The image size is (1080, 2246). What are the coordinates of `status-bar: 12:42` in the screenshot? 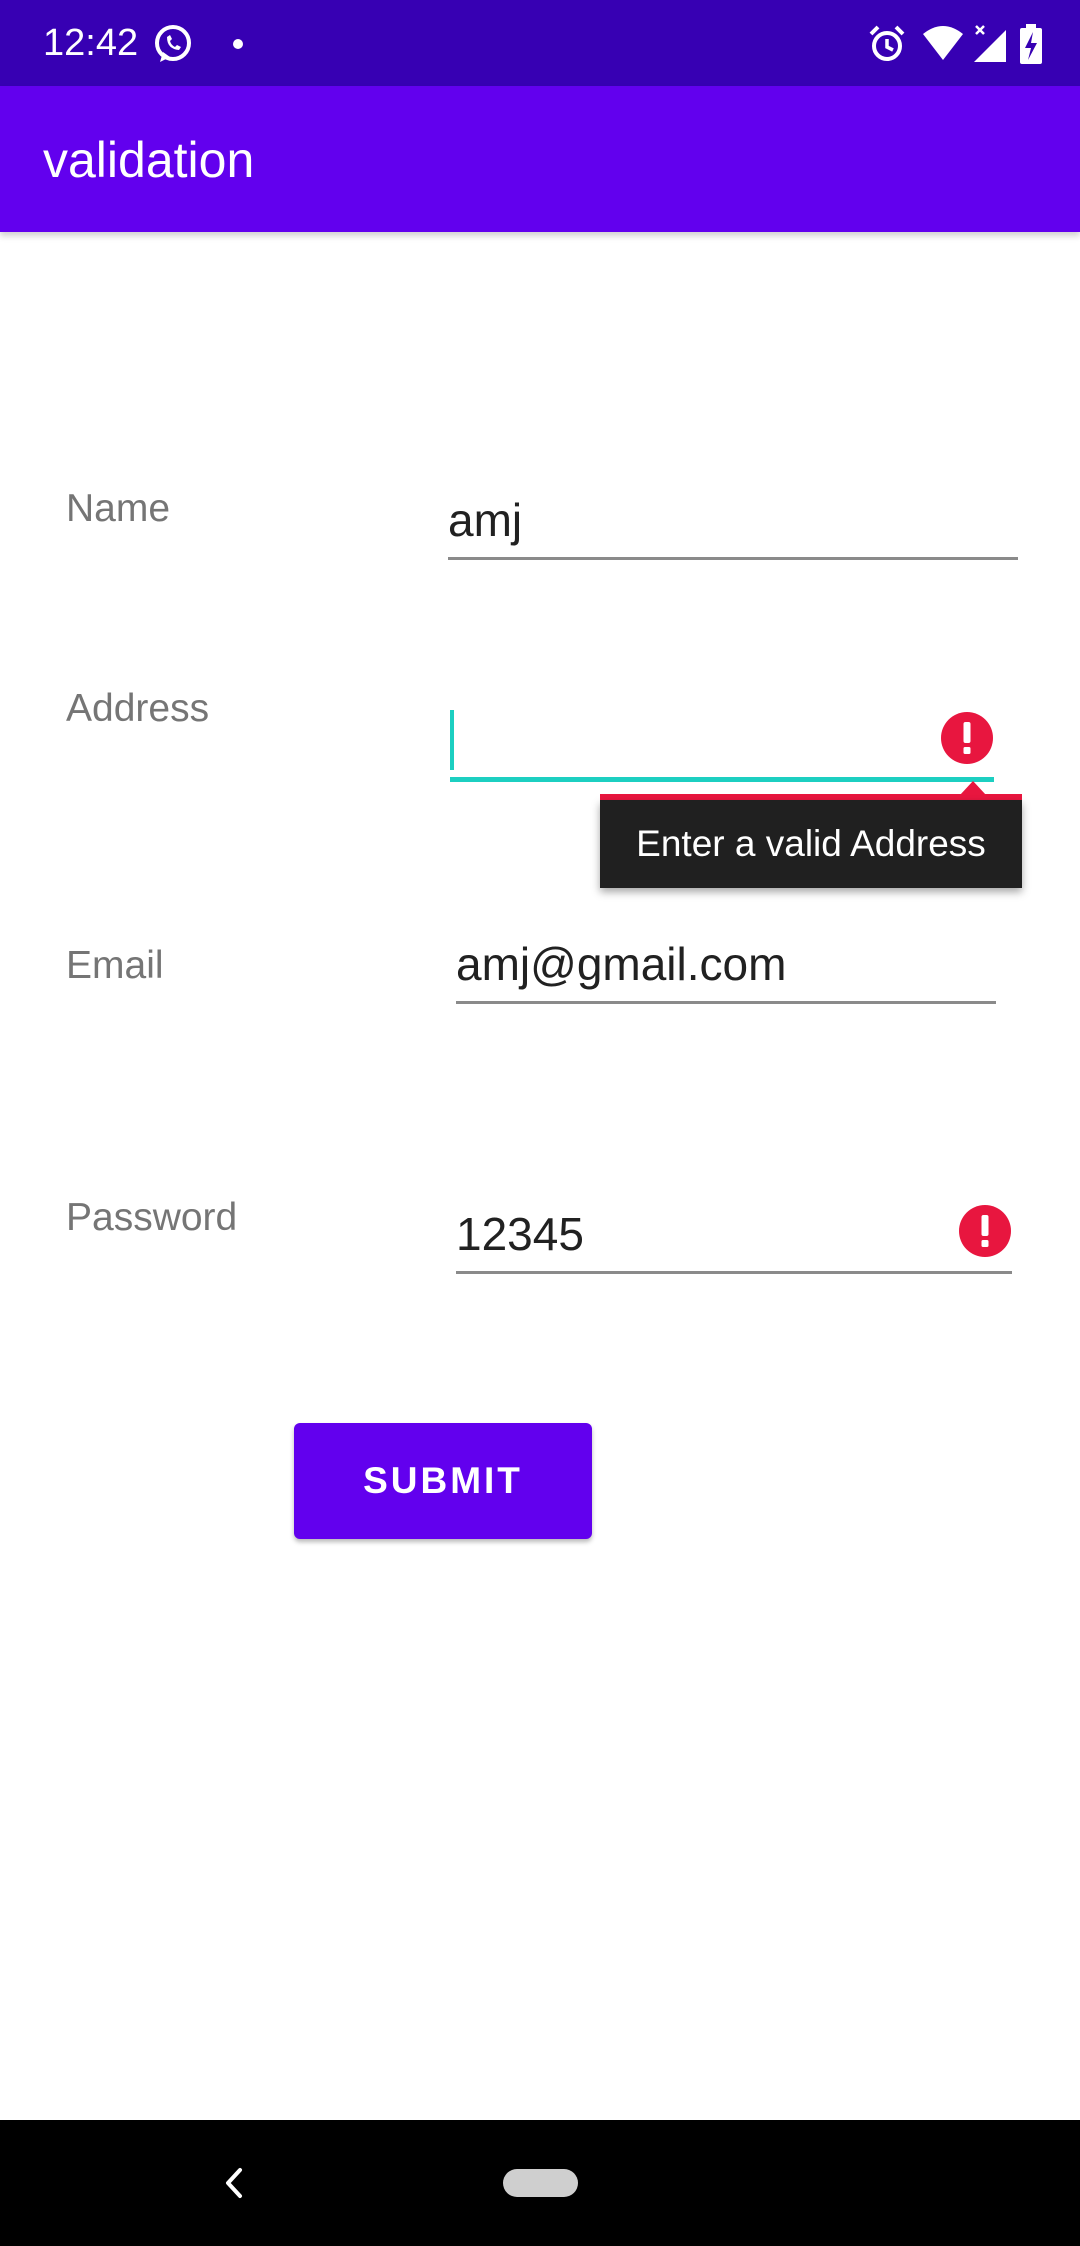 It's located at (540, 43).